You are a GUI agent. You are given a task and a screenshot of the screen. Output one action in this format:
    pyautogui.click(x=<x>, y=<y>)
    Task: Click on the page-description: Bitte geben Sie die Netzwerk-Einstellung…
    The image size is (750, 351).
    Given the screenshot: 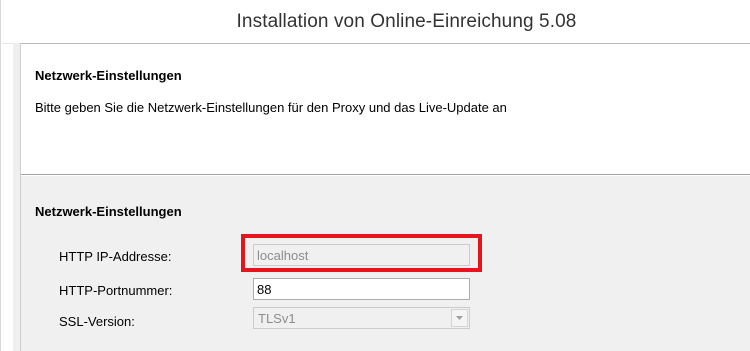 What is the action you would take?
    pyautogui.click(x=271, y=107)
    